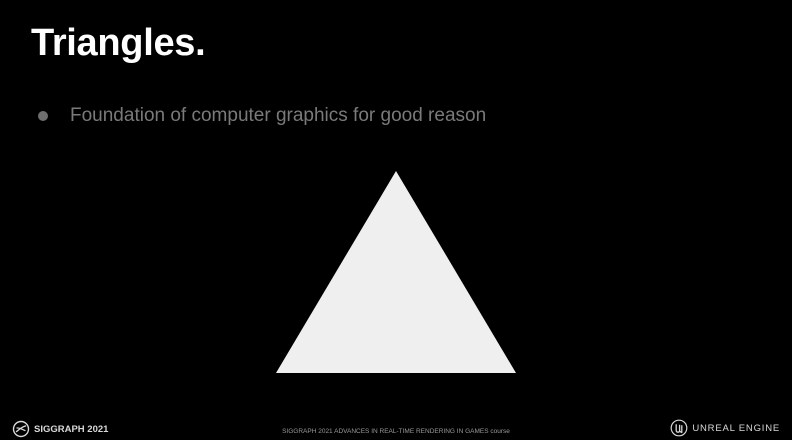  Describe the element at coordinates (736, 428) in the screenshot. I see `footer-right-label: UNREAL ENGINE` at that location.